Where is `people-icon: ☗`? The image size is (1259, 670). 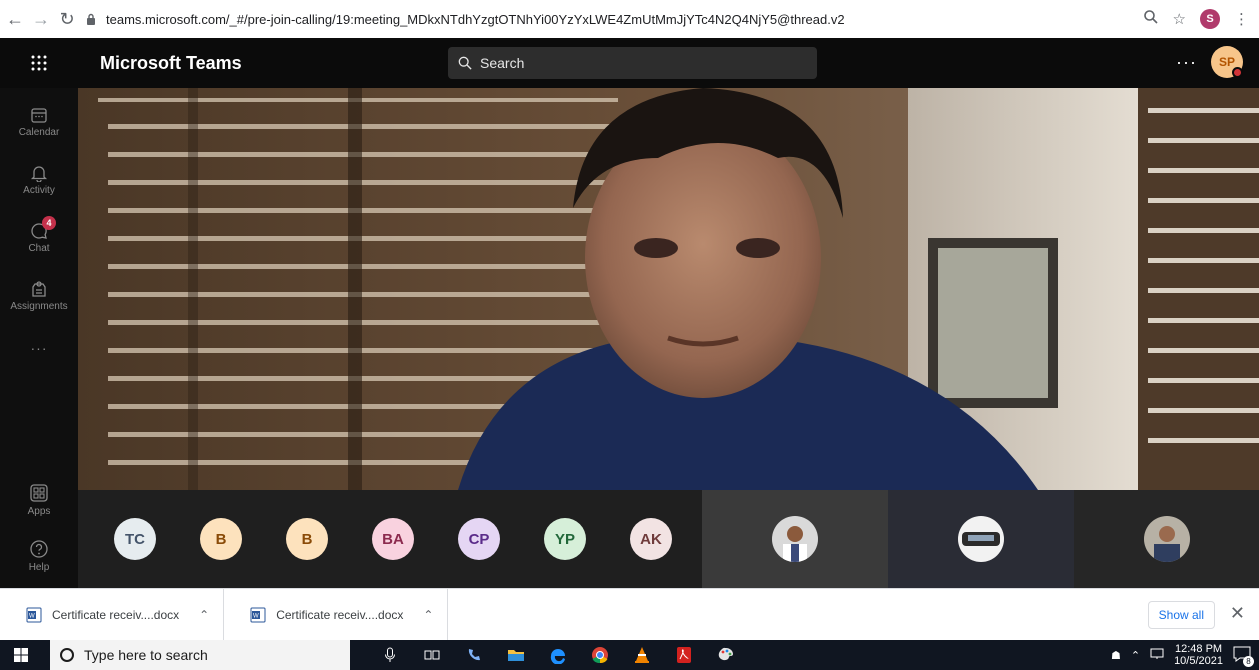 people-icon: ☗ is located at coordinates (1116, 655).